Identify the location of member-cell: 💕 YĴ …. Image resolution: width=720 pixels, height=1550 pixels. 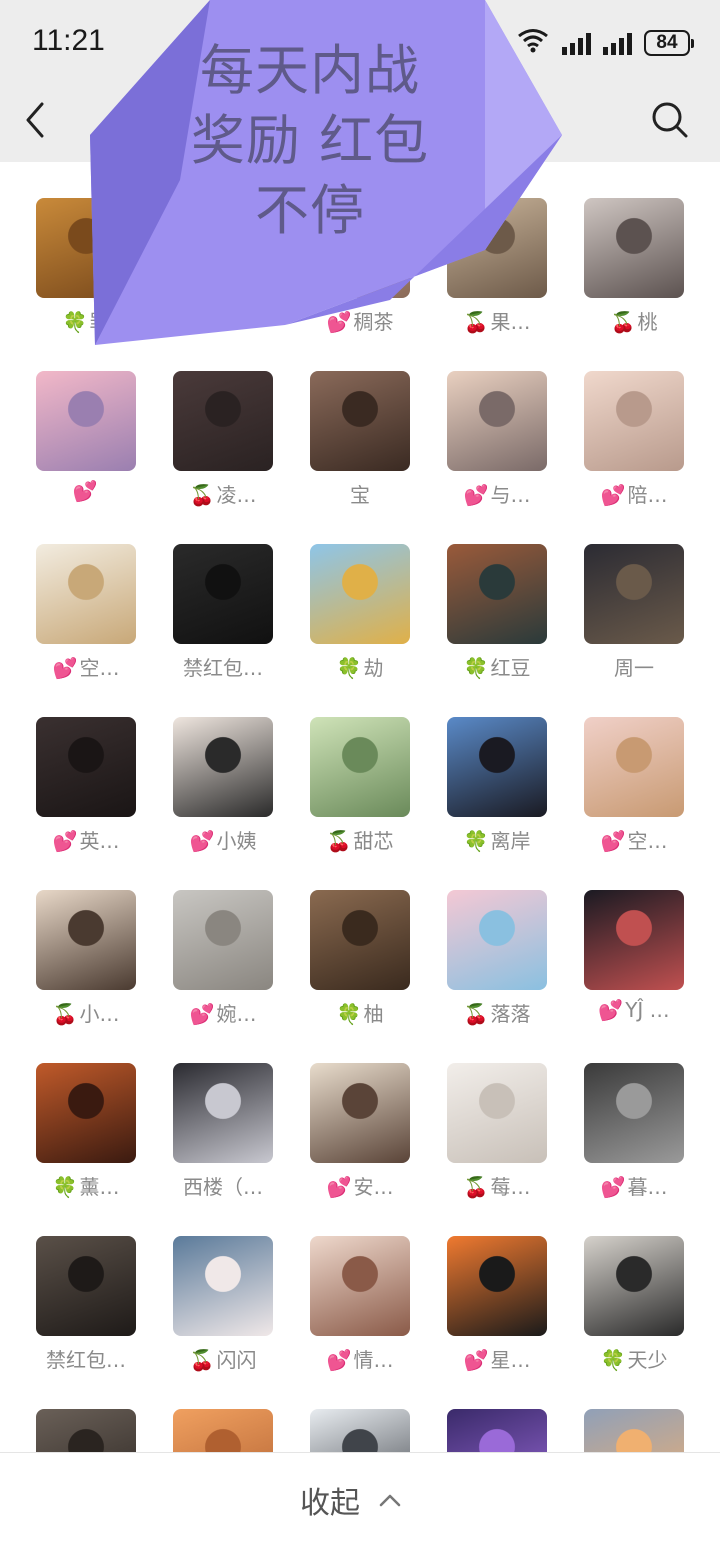
(652, 970).